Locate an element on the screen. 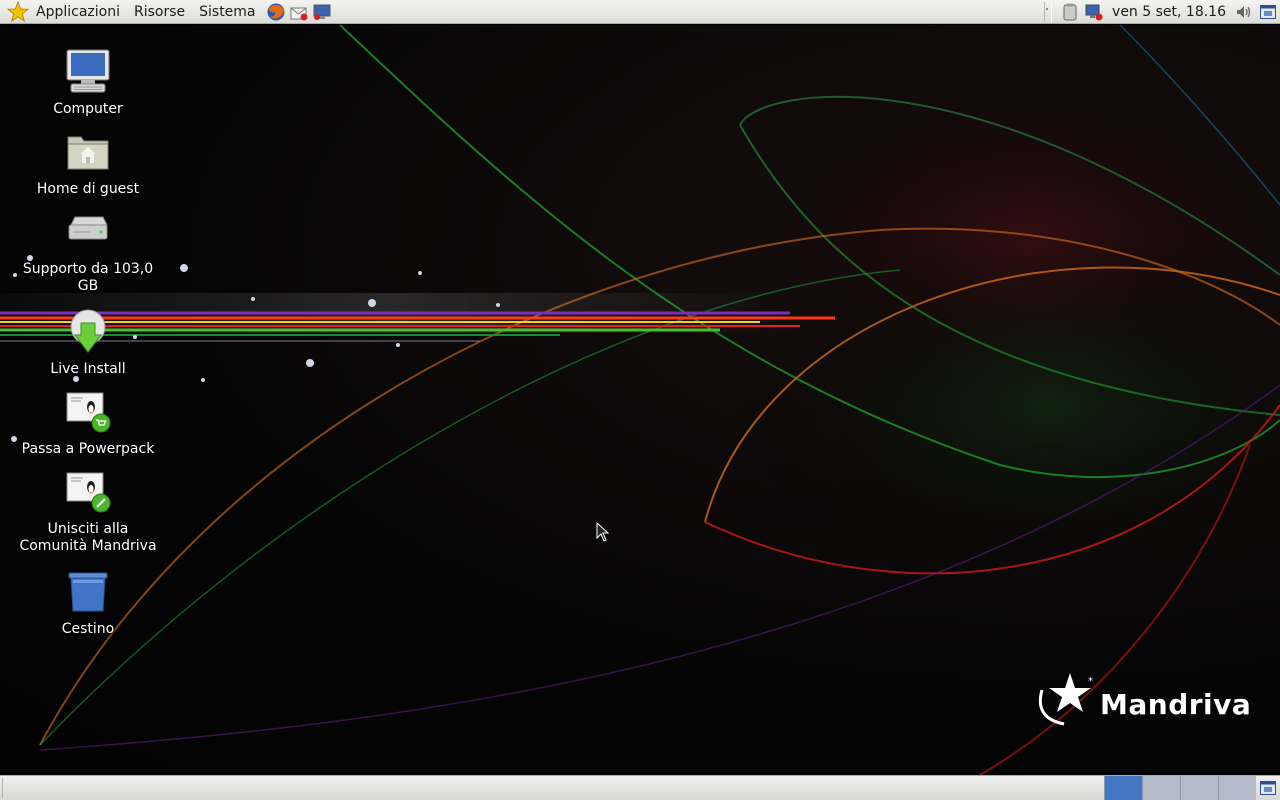 This screenshot has height=800, width=1280. desktop-icon-community: Unisciti alla Comunità Mandriva is located at coordinates (88, 510).